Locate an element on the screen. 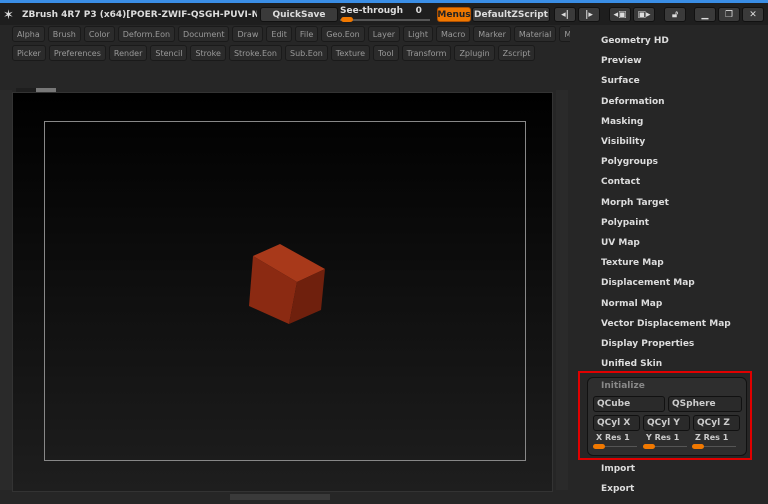 Image resolution: width=768 pixels, height=504 pixels. menu-texture: Texture is located at coordinates (350, 53).